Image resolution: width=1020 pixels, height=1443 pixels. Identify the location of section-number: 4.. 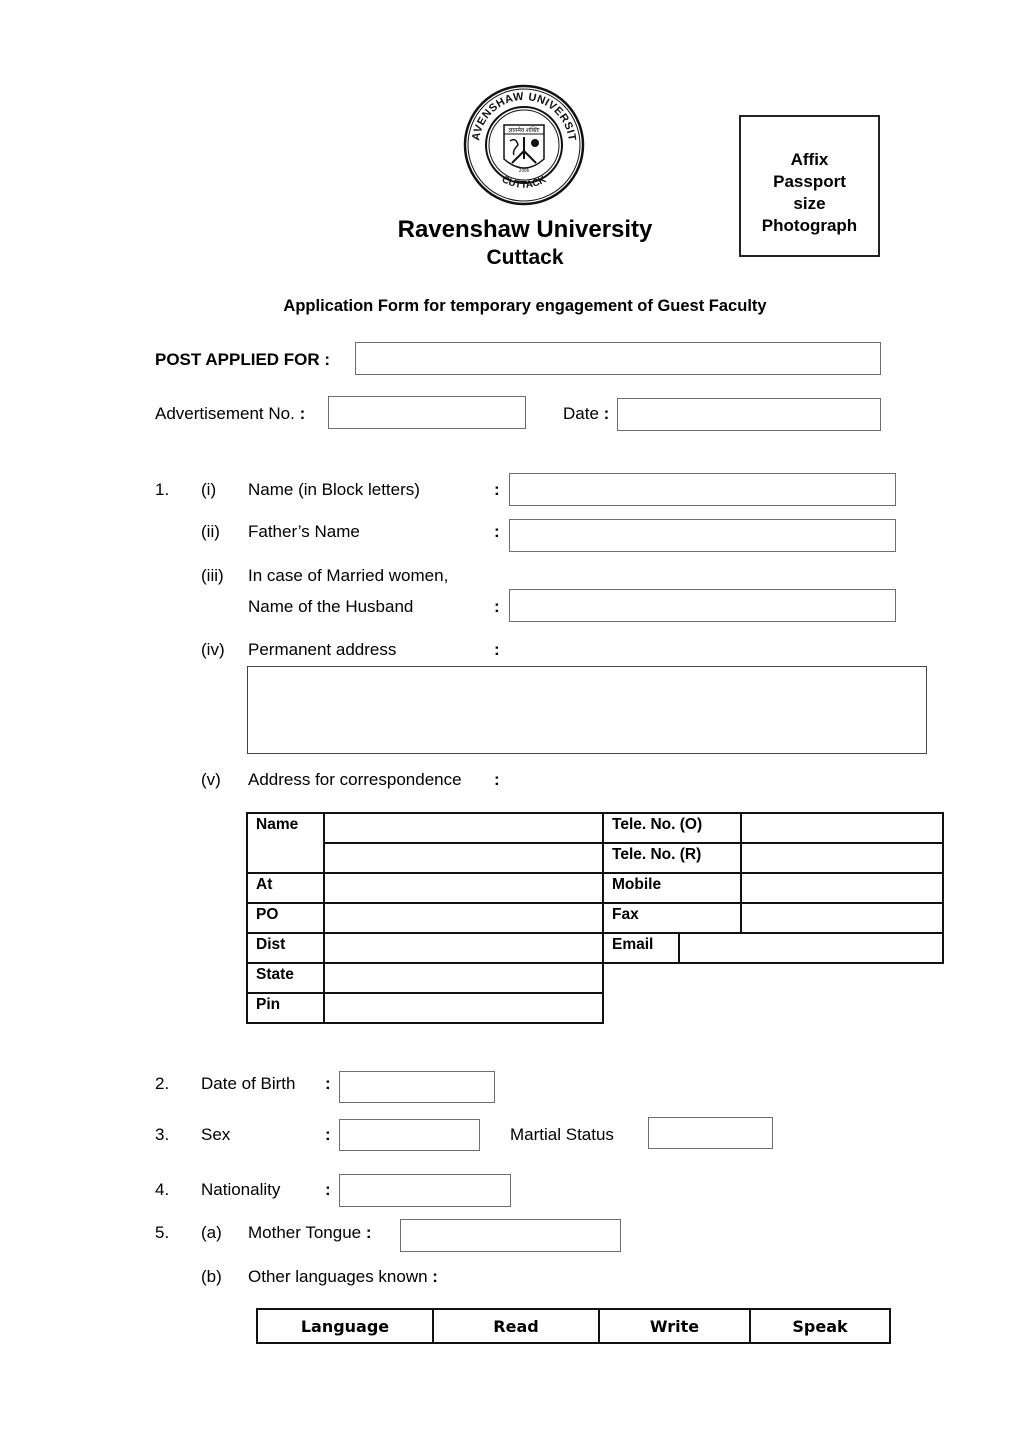
(162, 1189).